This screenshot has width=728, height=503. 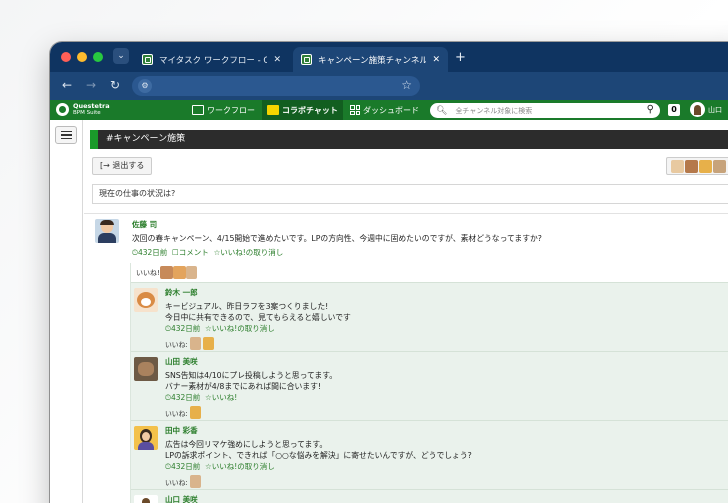 What do you see at coordinates (545, 110) in the screenshot?
I see `channel-search-box: 🔍︎ 全チャンネル対象に検索 ⚲` at bounding box center [545, 110].